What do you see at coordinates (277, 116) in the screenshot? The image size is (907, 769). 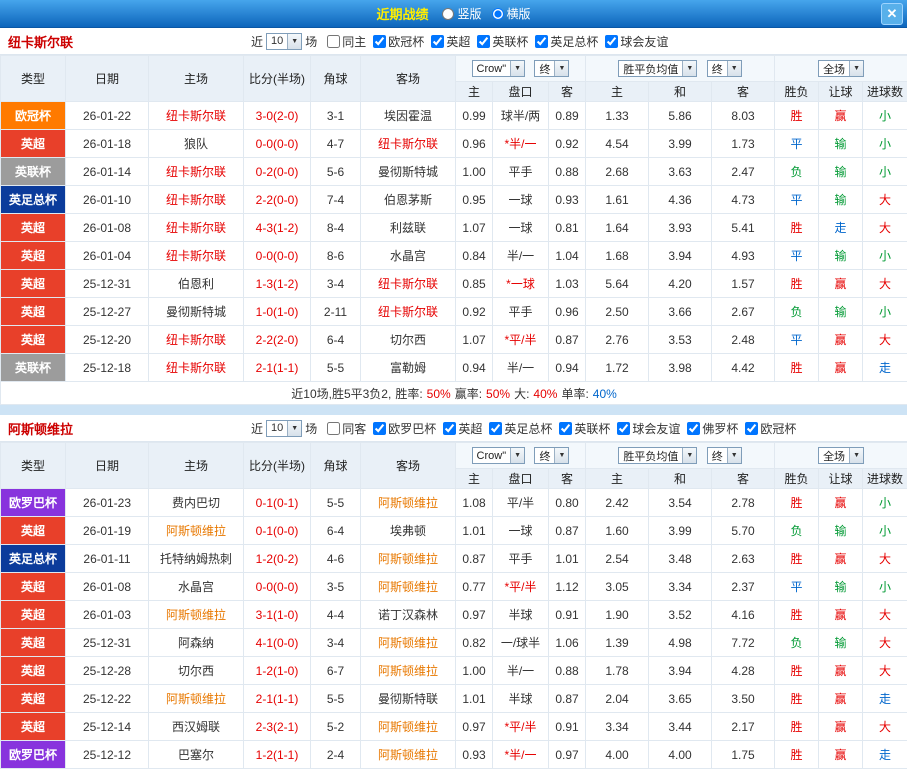 I see `match-score: 3-0(2-0)` at bounding box center [277, 116].